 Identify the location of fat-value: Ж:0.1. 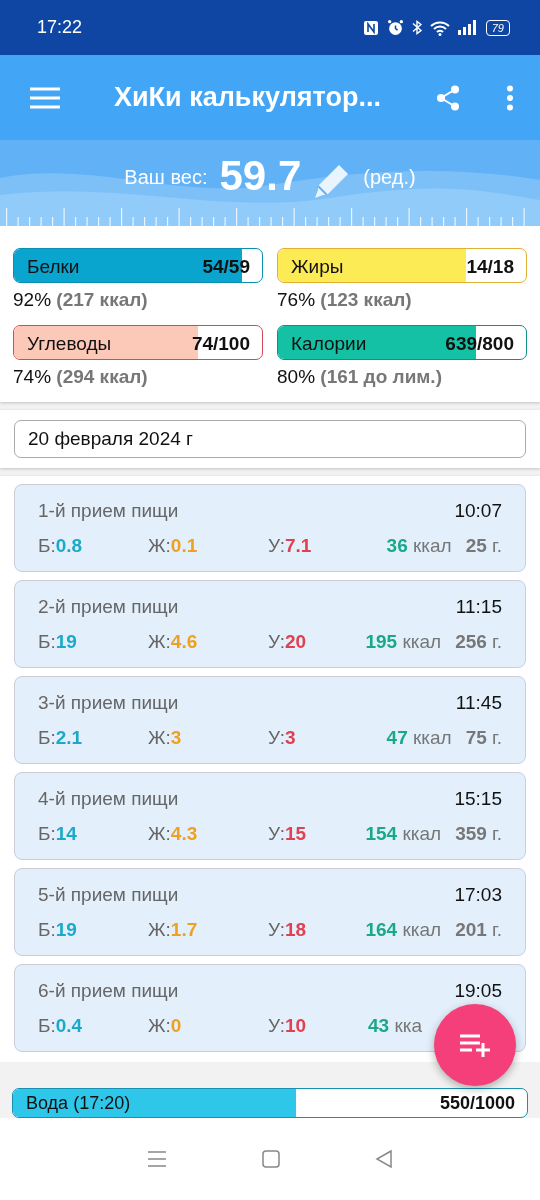
(173, 546).